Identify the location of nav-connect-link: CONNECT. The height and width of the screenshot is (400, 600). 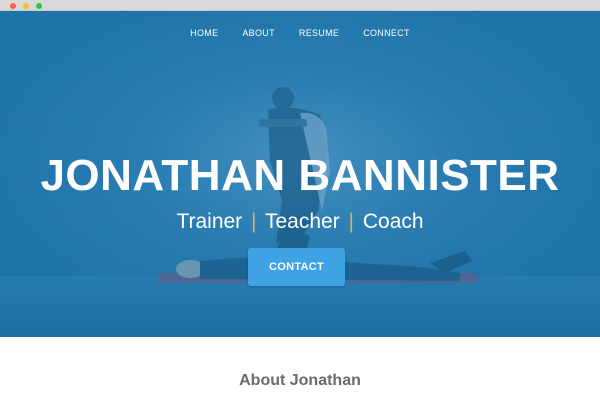
(386, 33).